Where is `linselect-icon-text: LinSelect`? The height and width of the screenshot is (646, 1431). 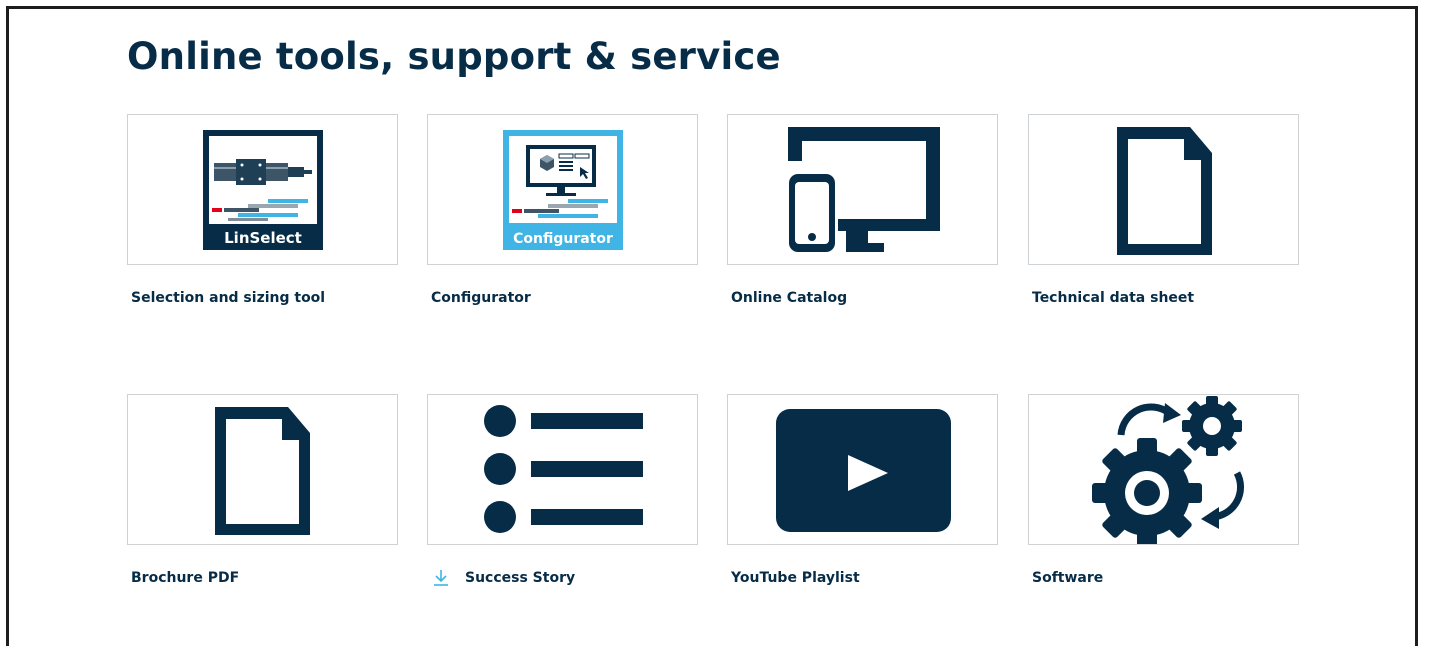 linselect-icon-text: LinSelect is located at coordinates (263, 238).